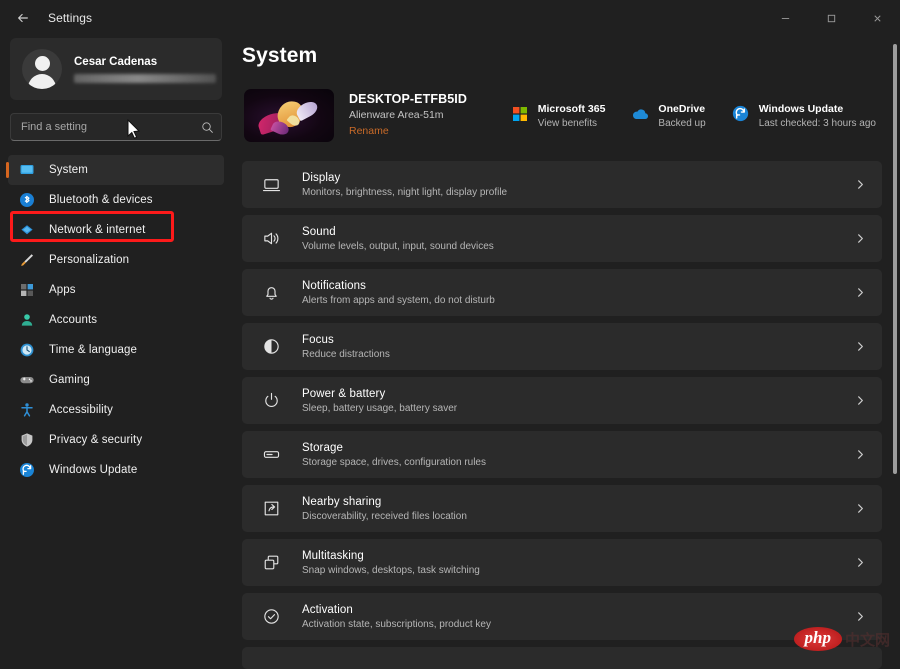  What do you see at coordinates (116, 320) in the screenshot?
I see `sidebar-item-accounts: Accounts` at bounding box center [116, 320].